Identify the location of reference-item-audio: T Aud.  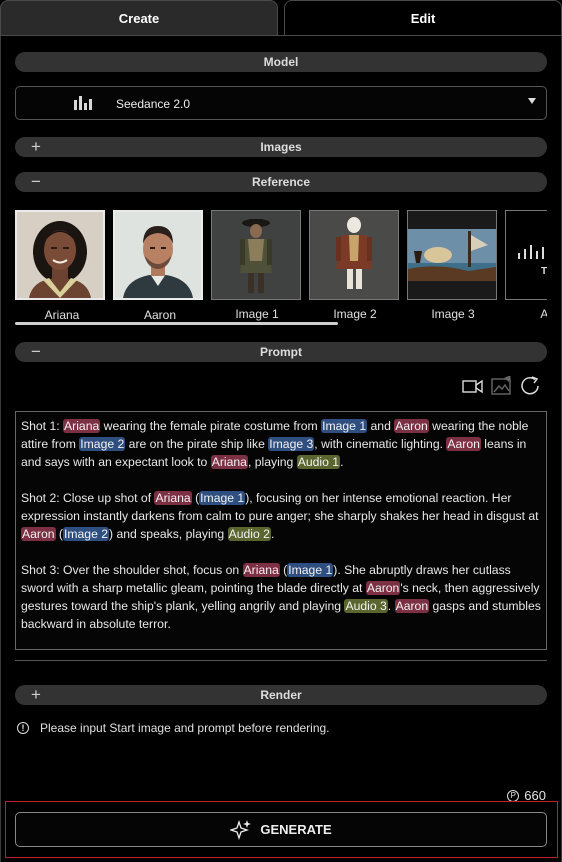
(526, 265).